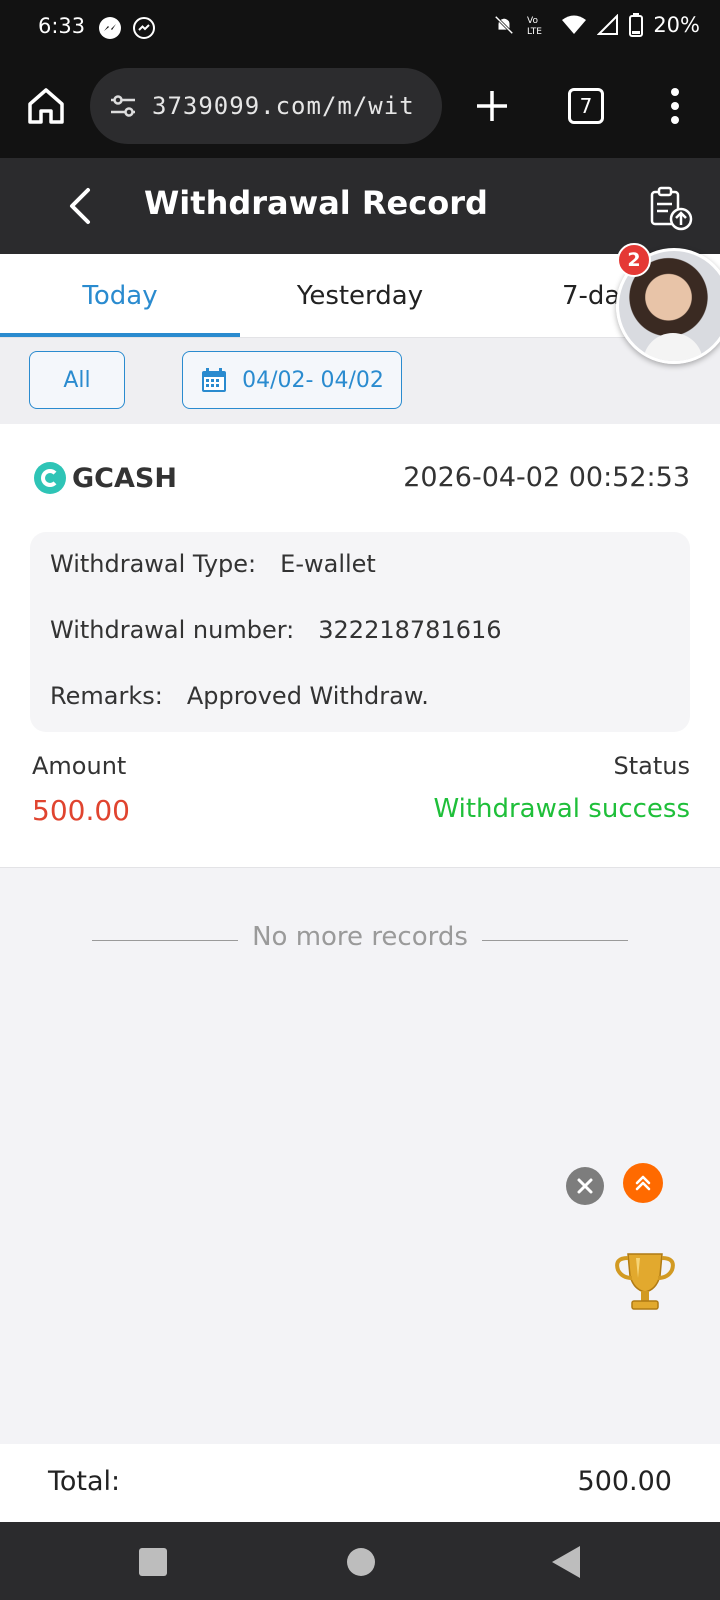 This screenshot has width=720, height=1600. I want to click on total-label: Total:, so click(84, 1481).